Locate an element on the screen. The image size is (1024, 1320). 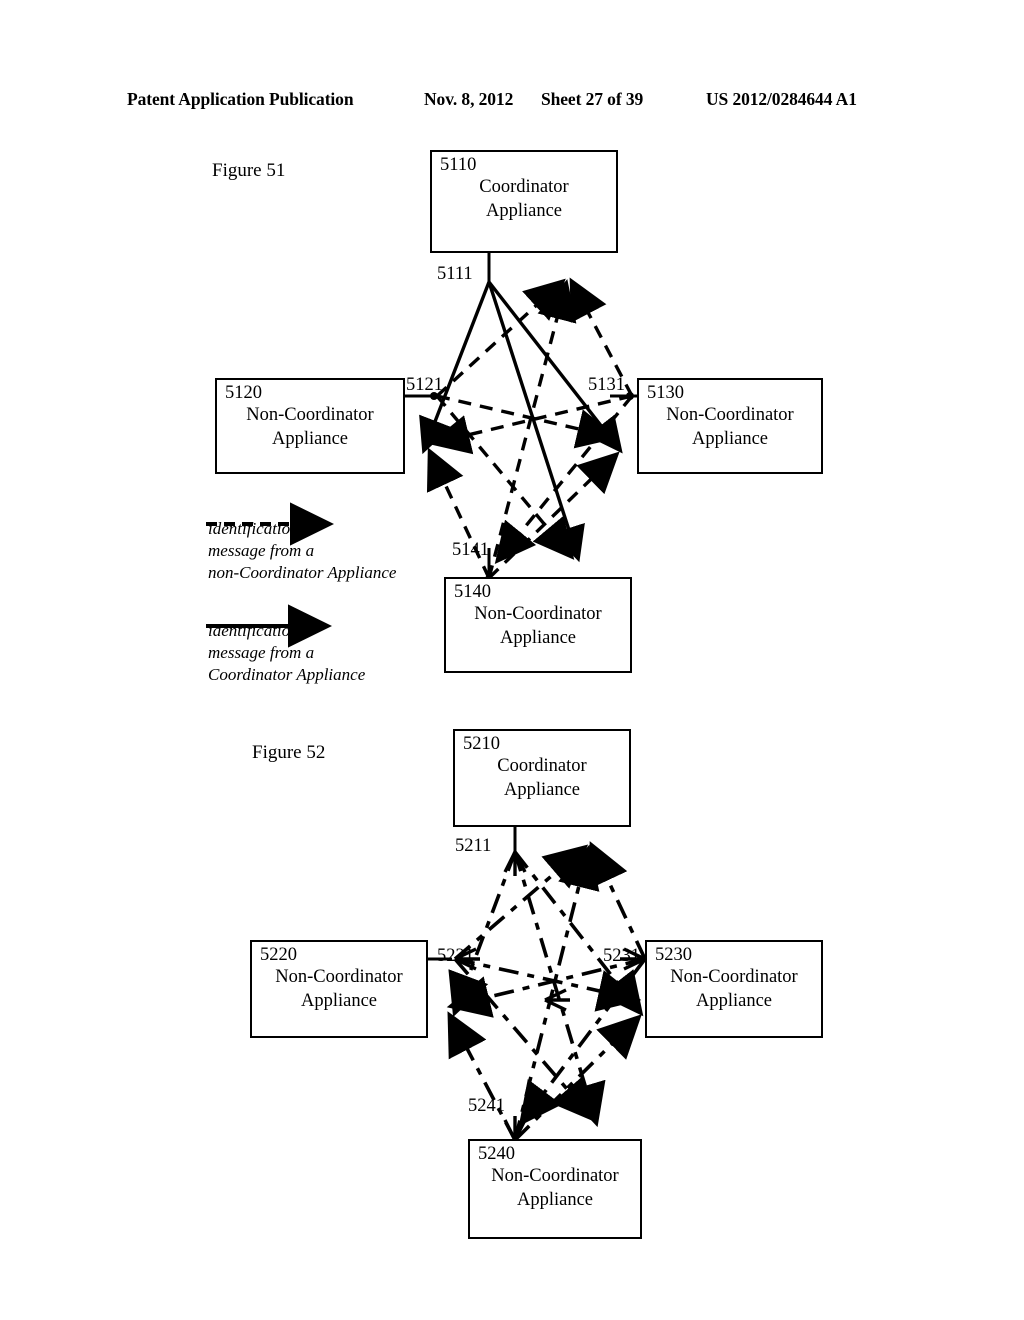
box-title-5110: Coordinator Appliance is located at coordinates (524, 199).